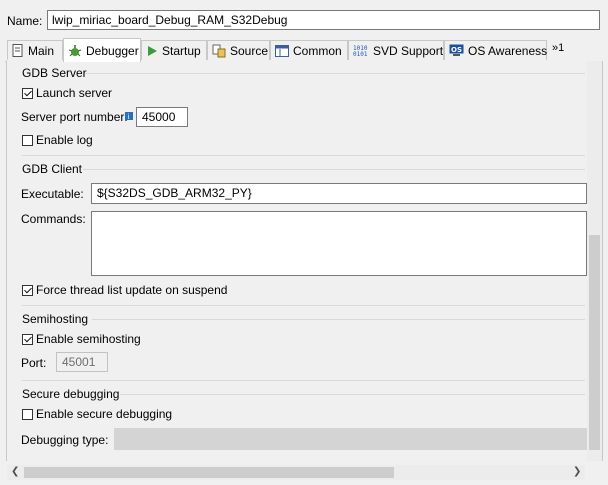 This screenshot has width=608, height=485. What do you see at coordinates (352, 394) in the screenshot?
I see `secure-debugging-separator` at bounding box center [352, 394].